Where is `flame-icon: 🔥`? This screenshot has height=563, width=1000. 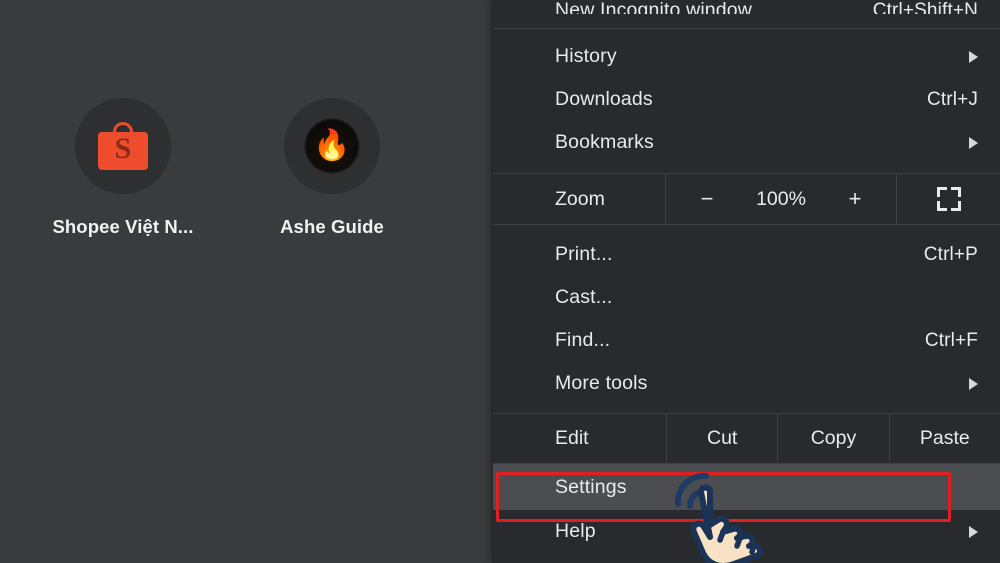
flame-icon: 🔥 is located at coordinates (332, 146).